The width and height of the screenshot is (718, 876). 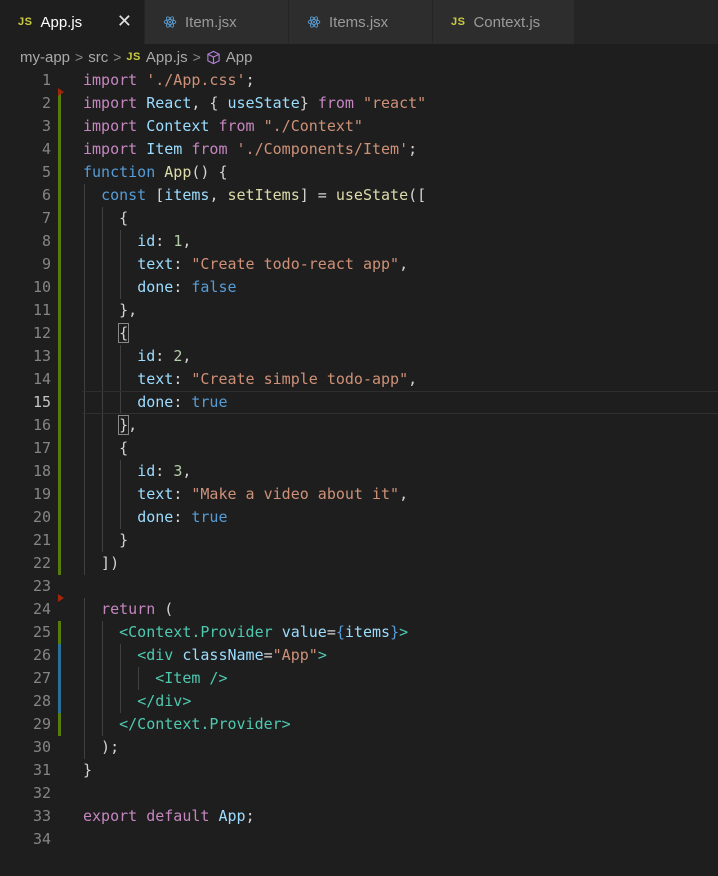 I want to click on code-line: 22 ]), so click(x=359, y=563).